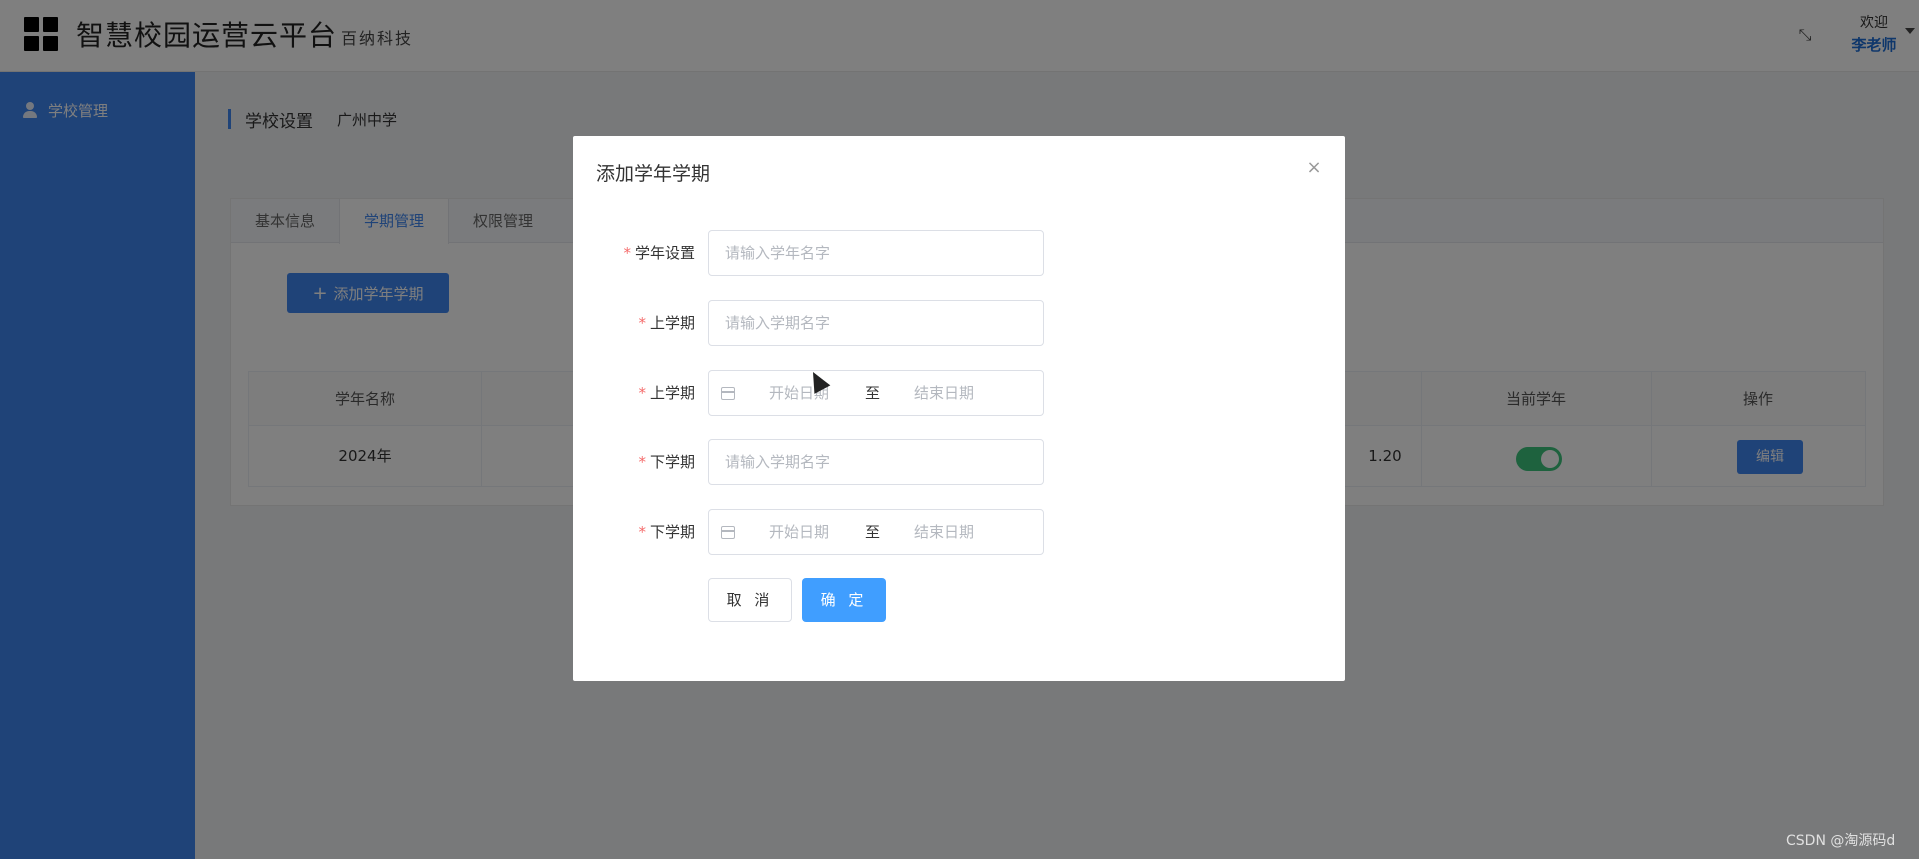  Describe the element at coordinates (666, 323) in the screenshot. I see `field-label-first-semester: * 上学期` at that location.